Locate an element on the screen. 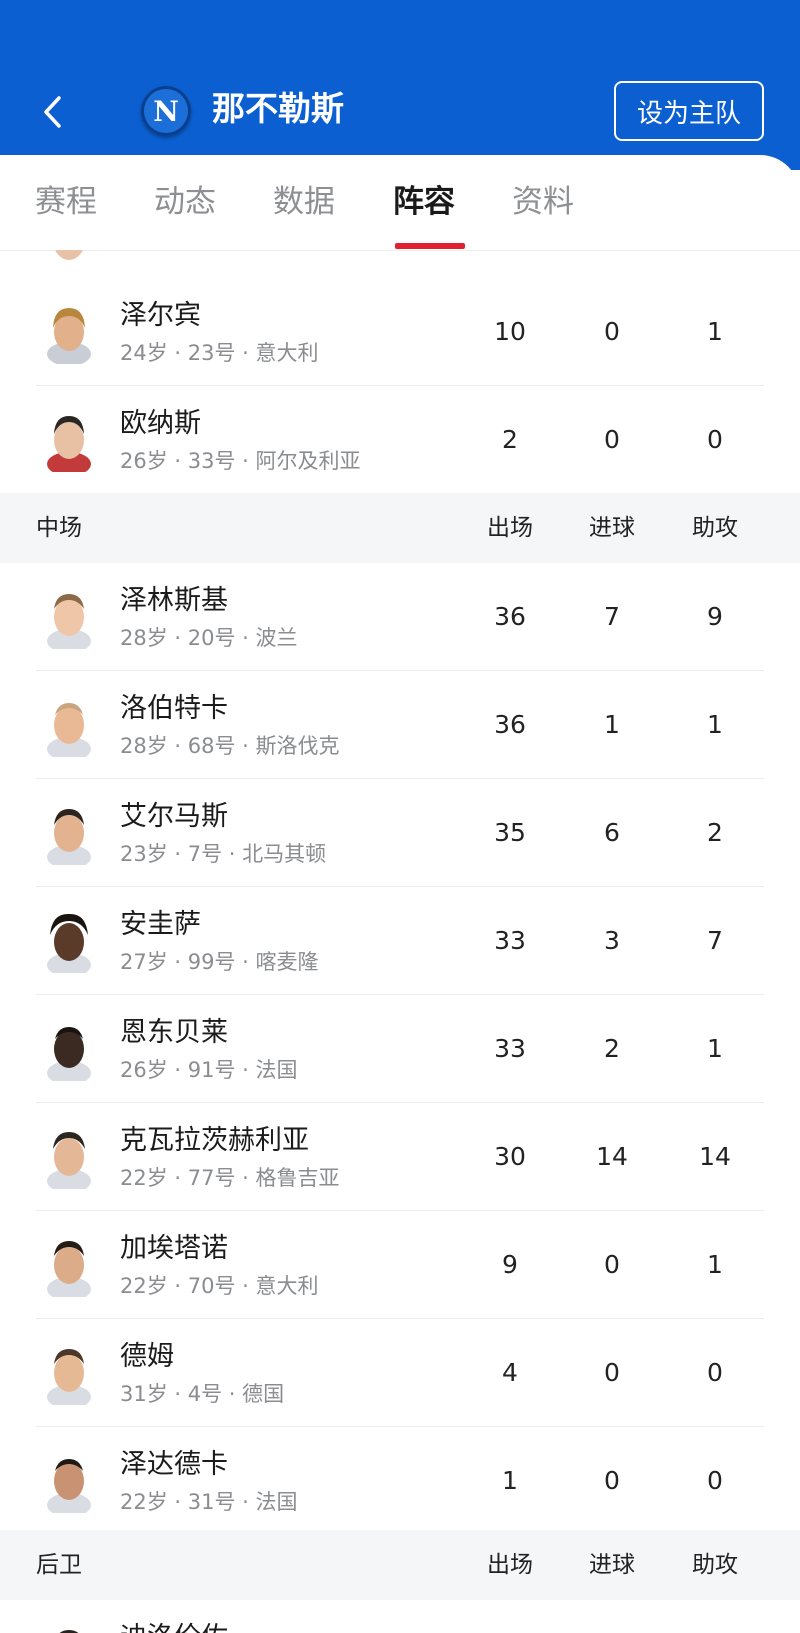 This screenshot has height=1633, width=800. stat-apps: 4 is located at coordinates (510, 1372).